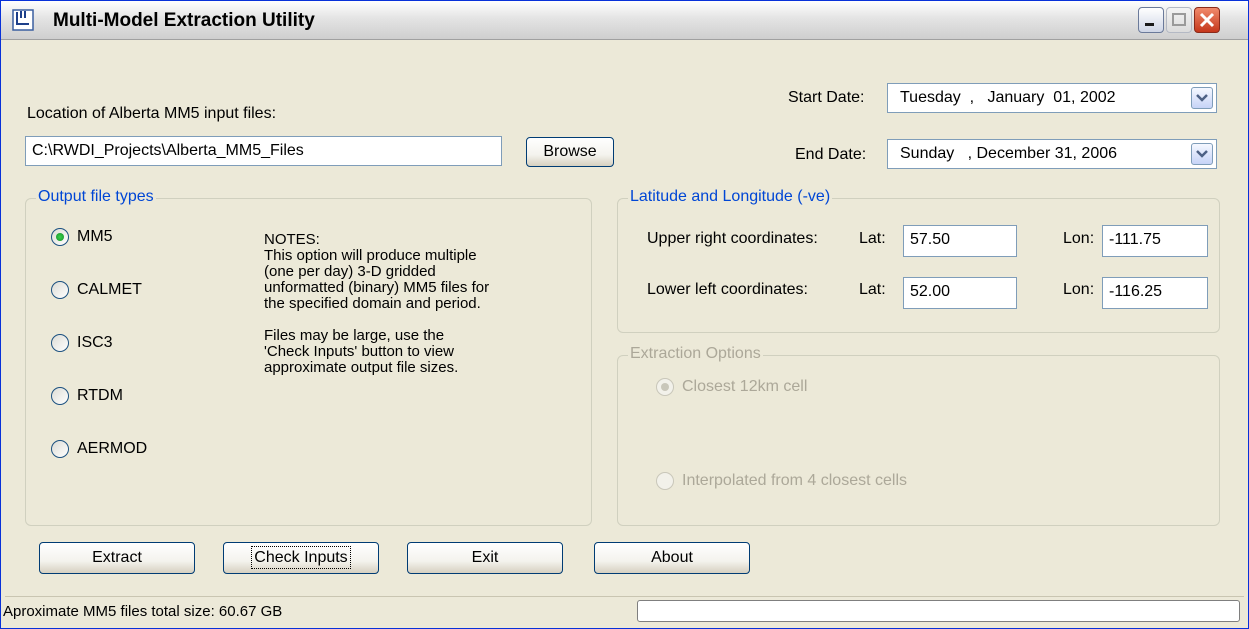  I want to click on radio-isc3: ISC3, so click(82, 343).